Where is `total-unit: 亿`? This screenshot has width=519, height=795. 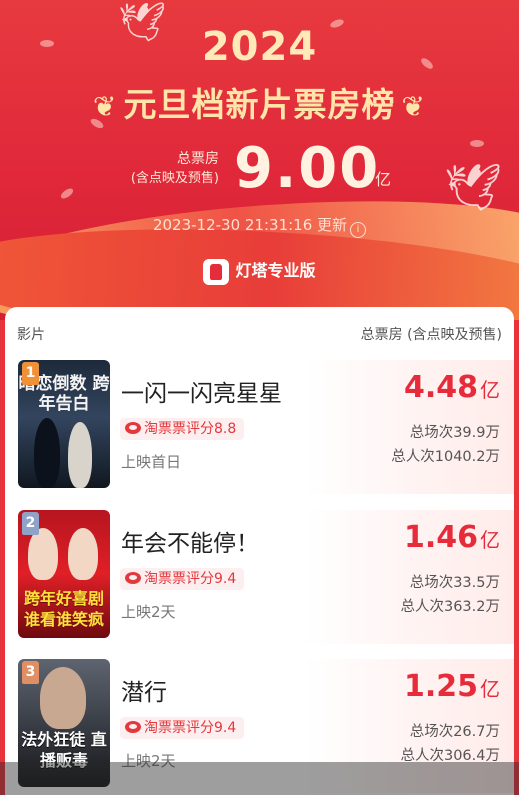 total-unit: 亿 is located at coordinates (383, 179).